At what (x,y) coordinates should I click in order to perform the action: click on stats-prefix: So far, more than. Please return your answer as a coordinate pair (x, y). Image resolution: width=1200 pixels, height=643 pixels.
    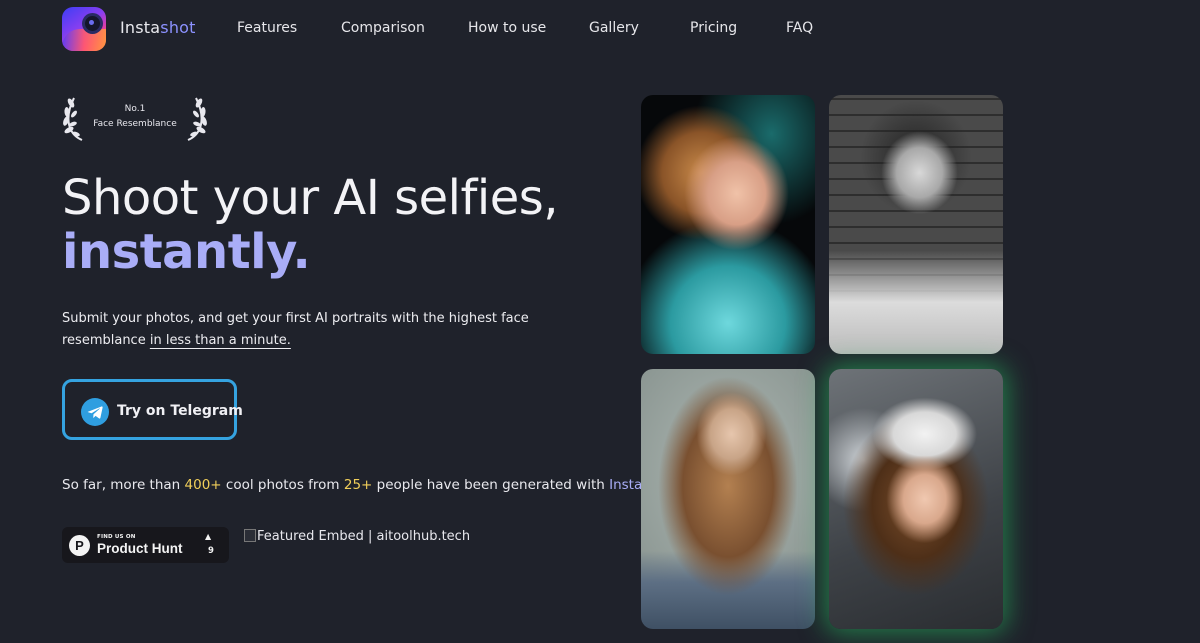
    Looking at the image, I should click on (123, 485).